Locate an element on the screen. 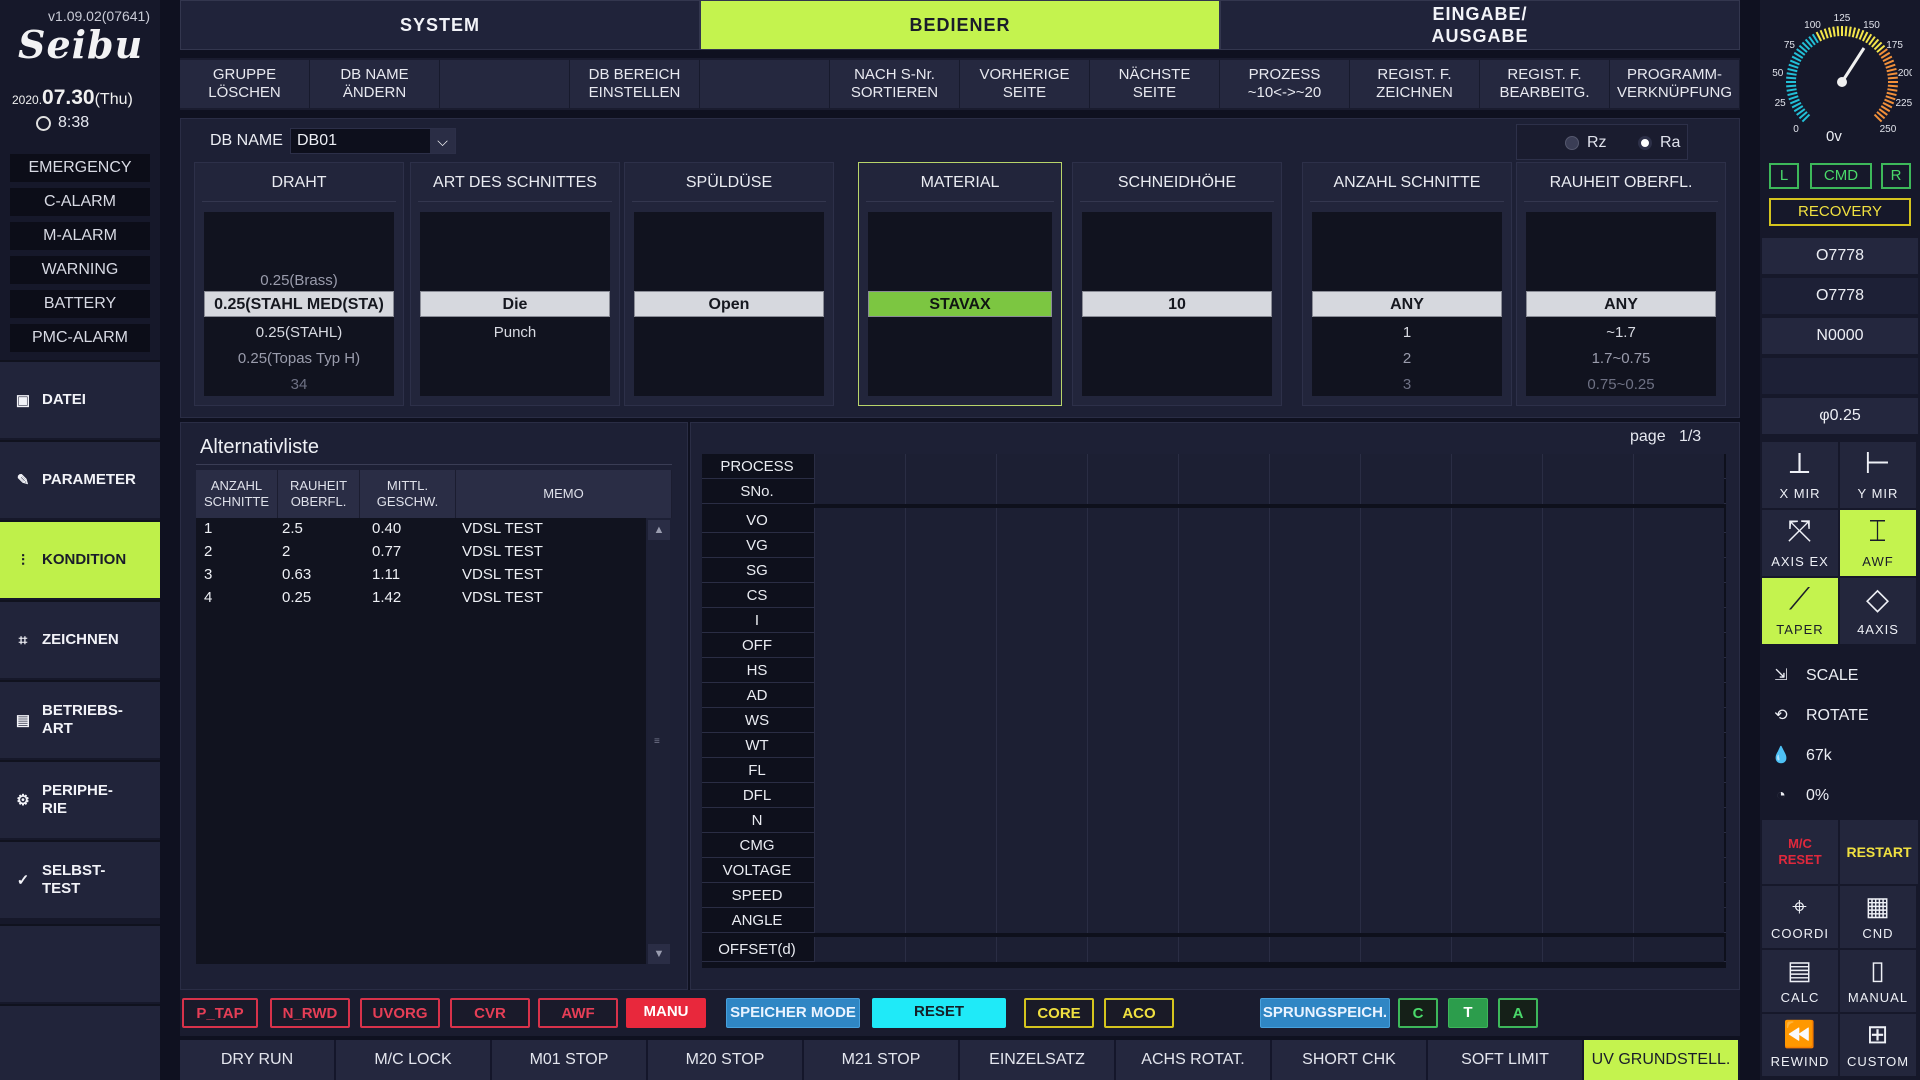 The image size is (1920, 1080). tool-calc: ▤ CALC is located at coordinates (1800, 981).